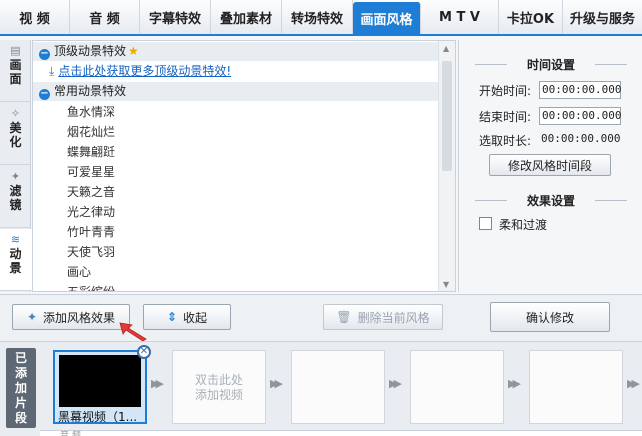 Image resolution: width=642 pixels, height=436 pixels. What do you see at coordinates (447, 116) in the screenshot?
I see `scrollbar-thumb` at bounding box center [447, 116].